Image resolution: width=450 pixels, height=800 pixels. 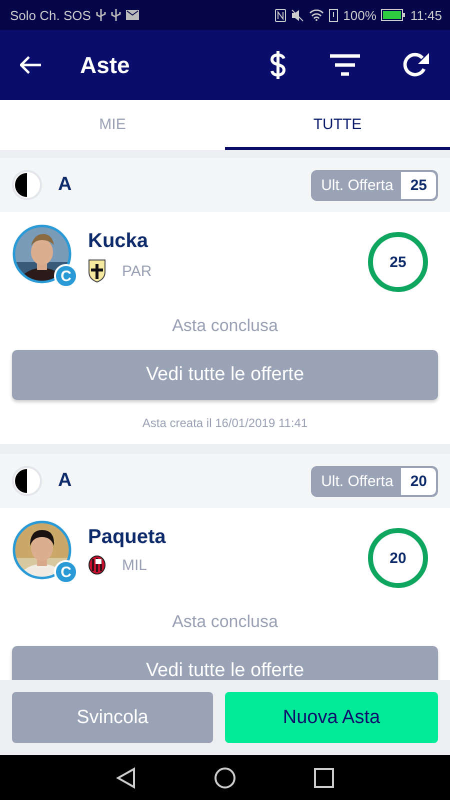 I want to click on carrier-text: Solo Ch. SOS, so click(x=50, y=15).